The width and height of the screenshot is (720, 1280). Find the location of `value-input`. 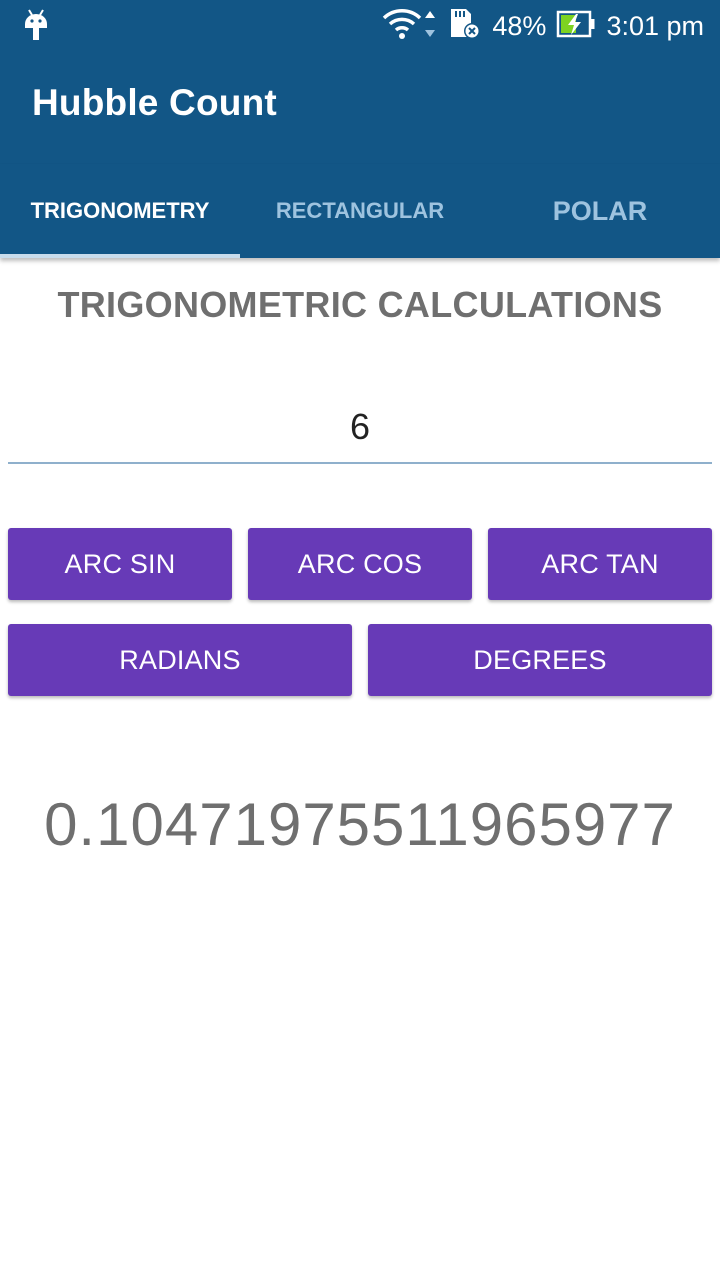

value-input is located at coordinates (360, 428).